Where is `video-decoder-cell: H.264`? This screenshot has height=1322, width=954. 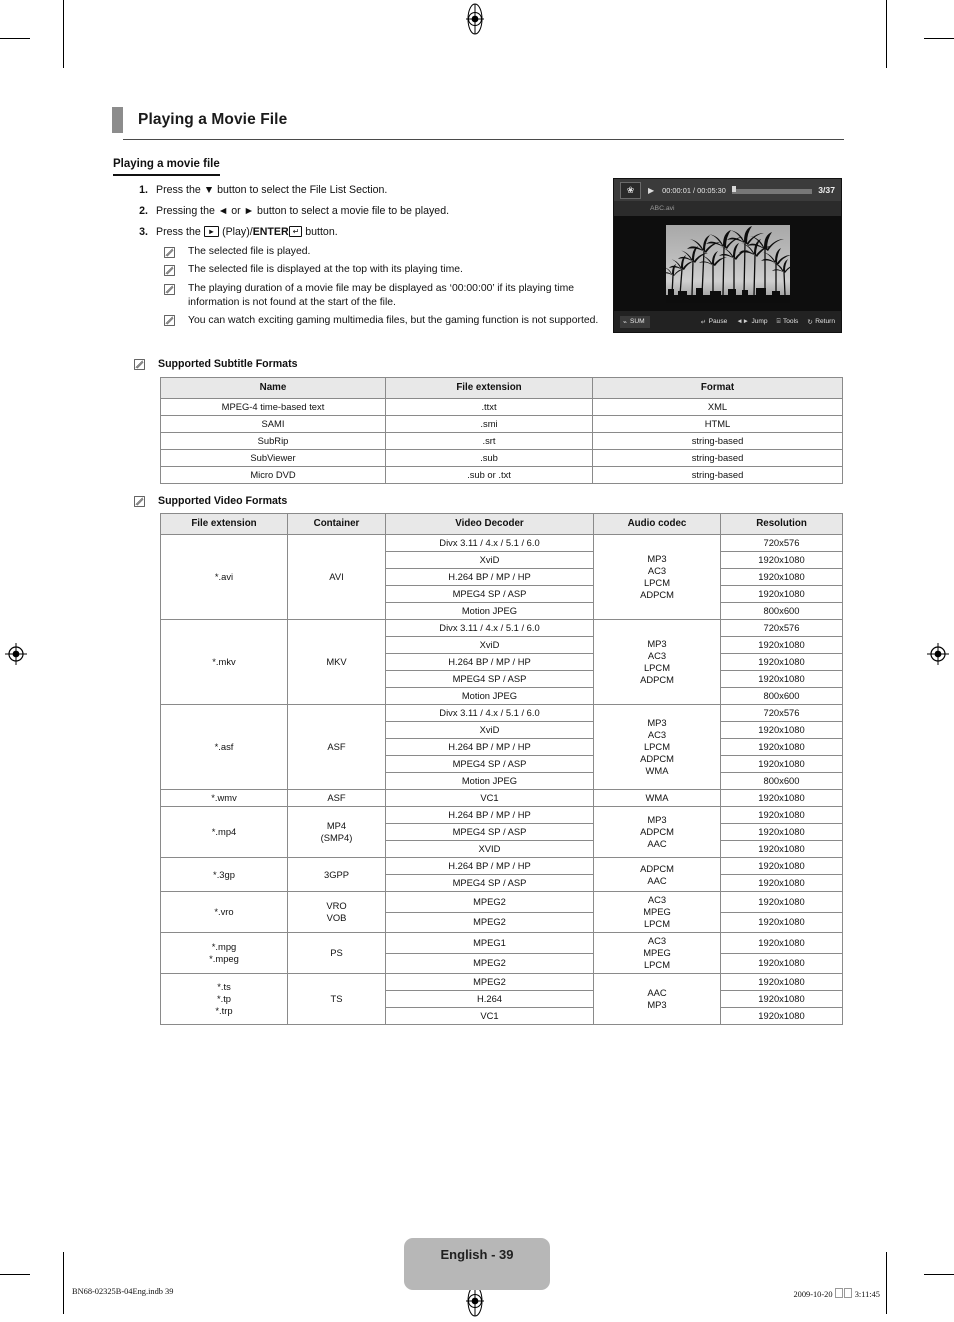
video-decoder-cell: H.264 is located at coordinates (489, 999).